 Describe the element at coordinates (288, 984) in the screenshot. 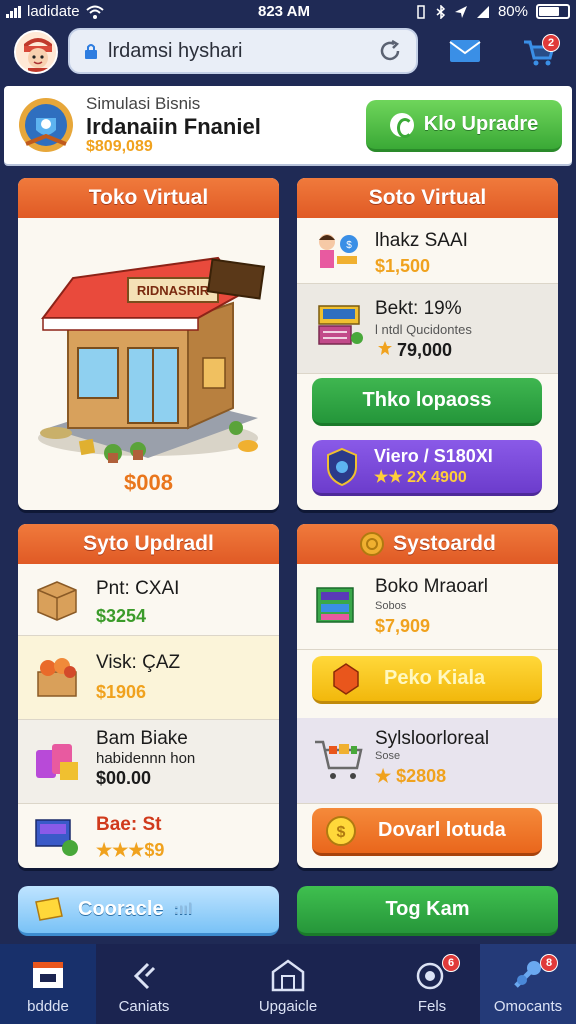

I see `tab-upgrade: Upgaicle` at that location.